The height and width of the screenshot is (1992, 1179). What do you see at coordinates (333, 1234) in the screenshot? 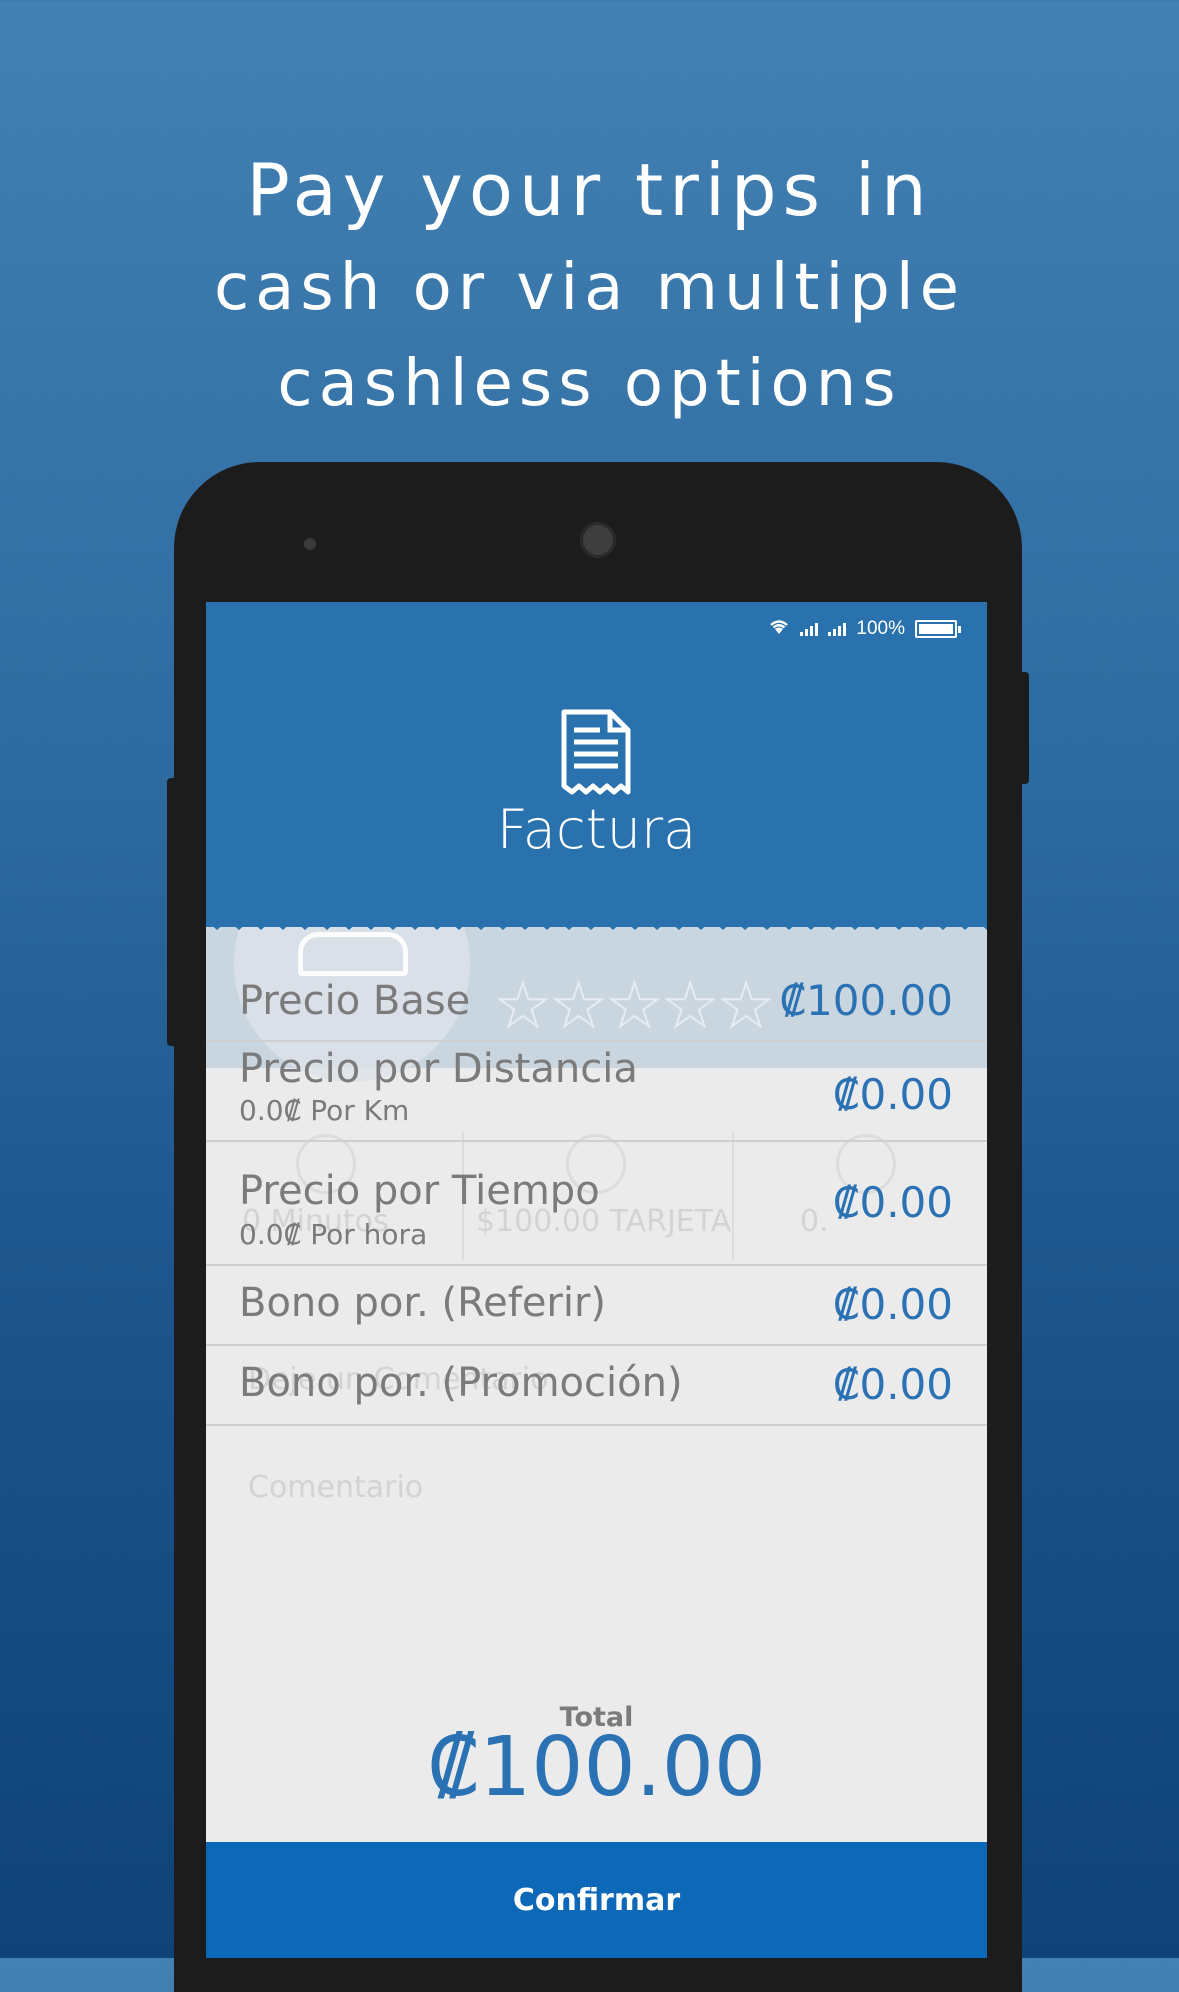
I see `row-sub: 0.0₡ Por hora` at bounding box center [333, 1234].